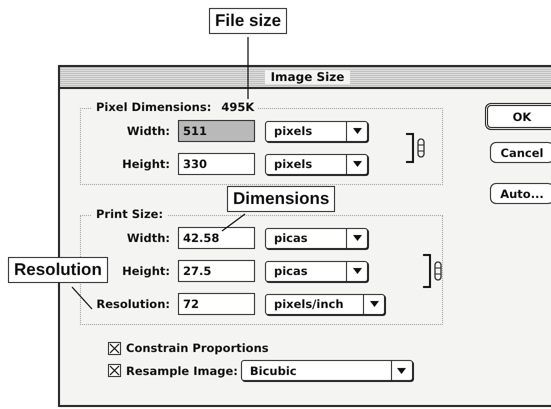 The height and width of the screenshot is (409, 551). Describe the element at coordinates (520, 152) in the screenshot. I see `dialog-button: Cancel` at that location.